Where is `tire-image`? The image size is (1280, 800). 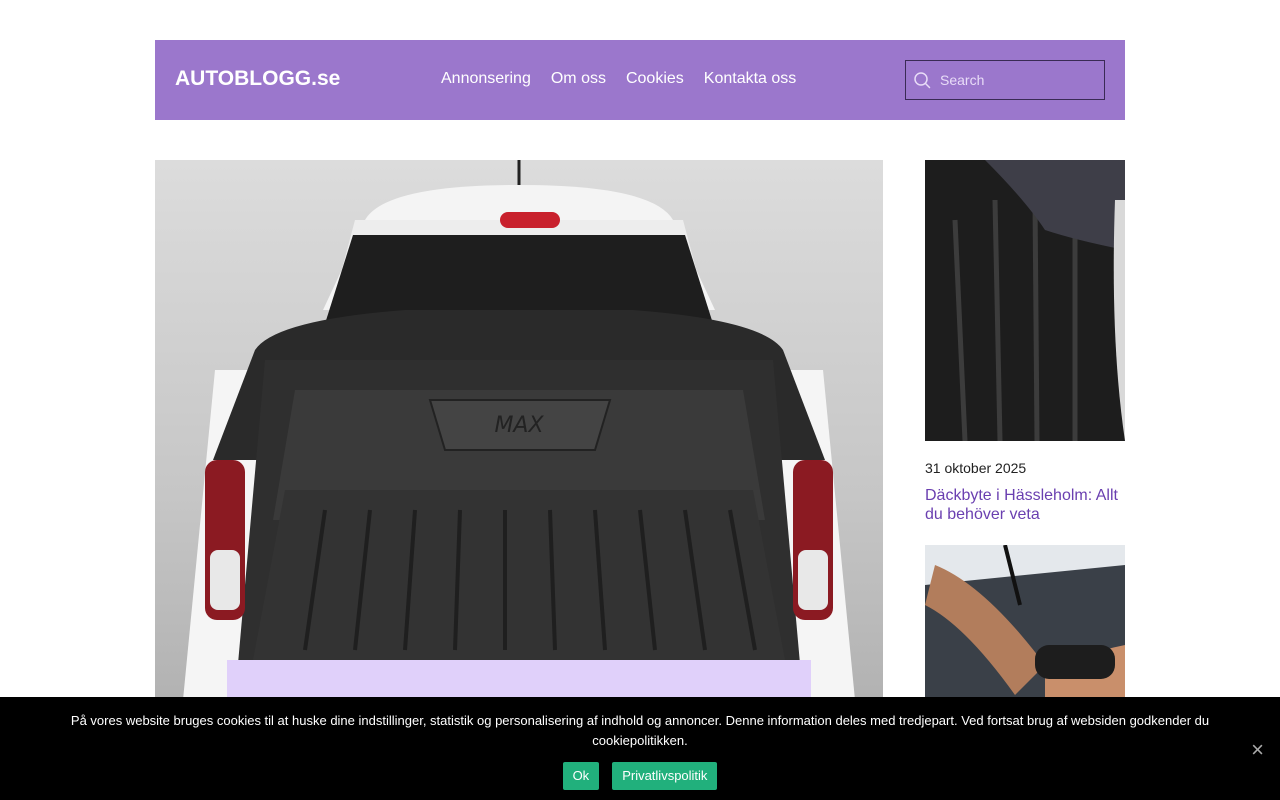 tire-image is located at coordinates (1025, 300).